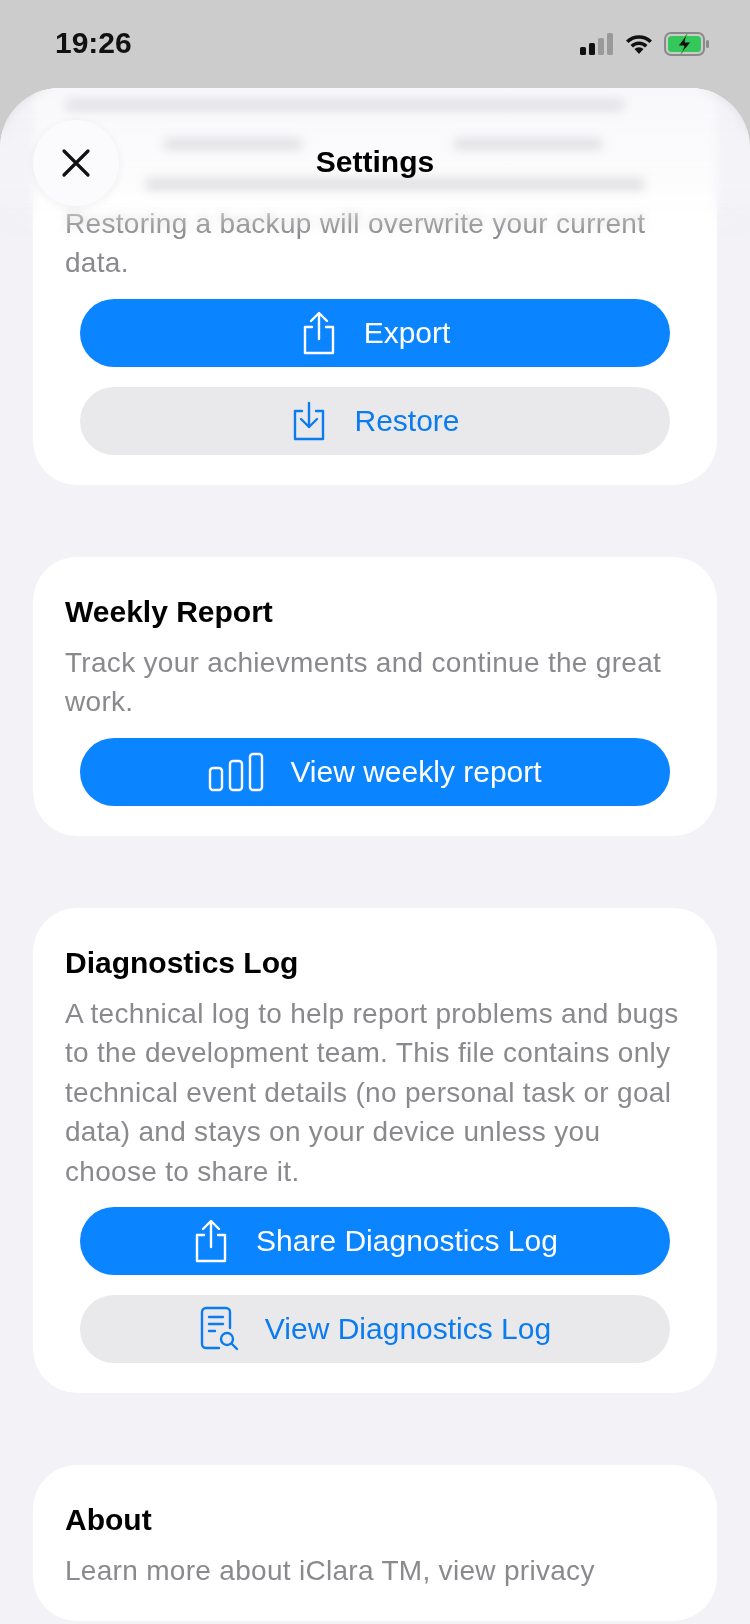  I want to click on signal-icon, so click(597, 44).